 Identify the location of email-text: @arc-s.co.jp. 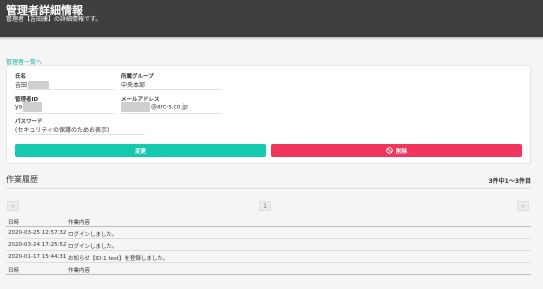
(169, 107).